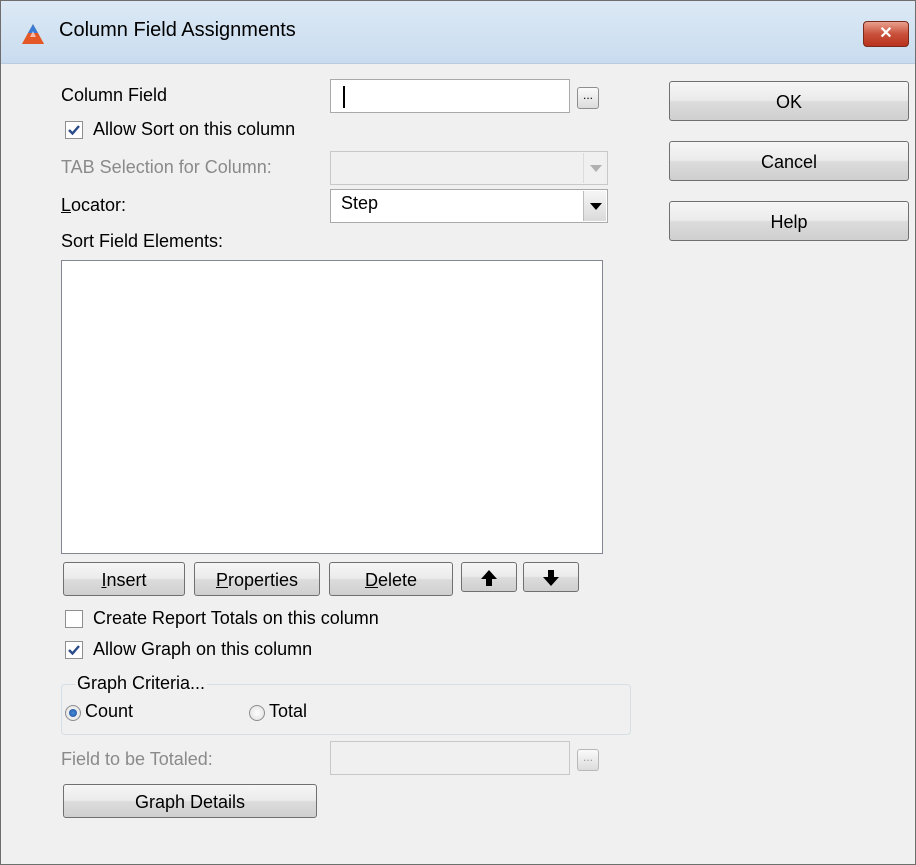  Describe the element at coordinates (469, 168) in the screenshot. I see `tab-selection-dropdown` at that location.